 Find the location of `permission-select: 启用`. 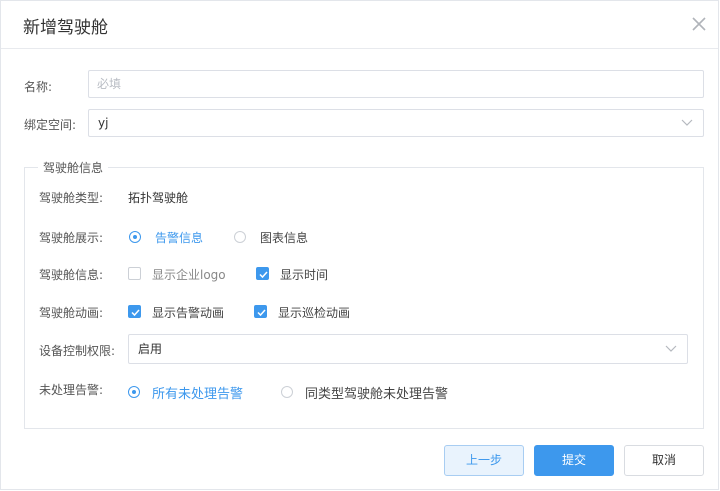

permission-select: 启用 is located at coordinates (408, 349).